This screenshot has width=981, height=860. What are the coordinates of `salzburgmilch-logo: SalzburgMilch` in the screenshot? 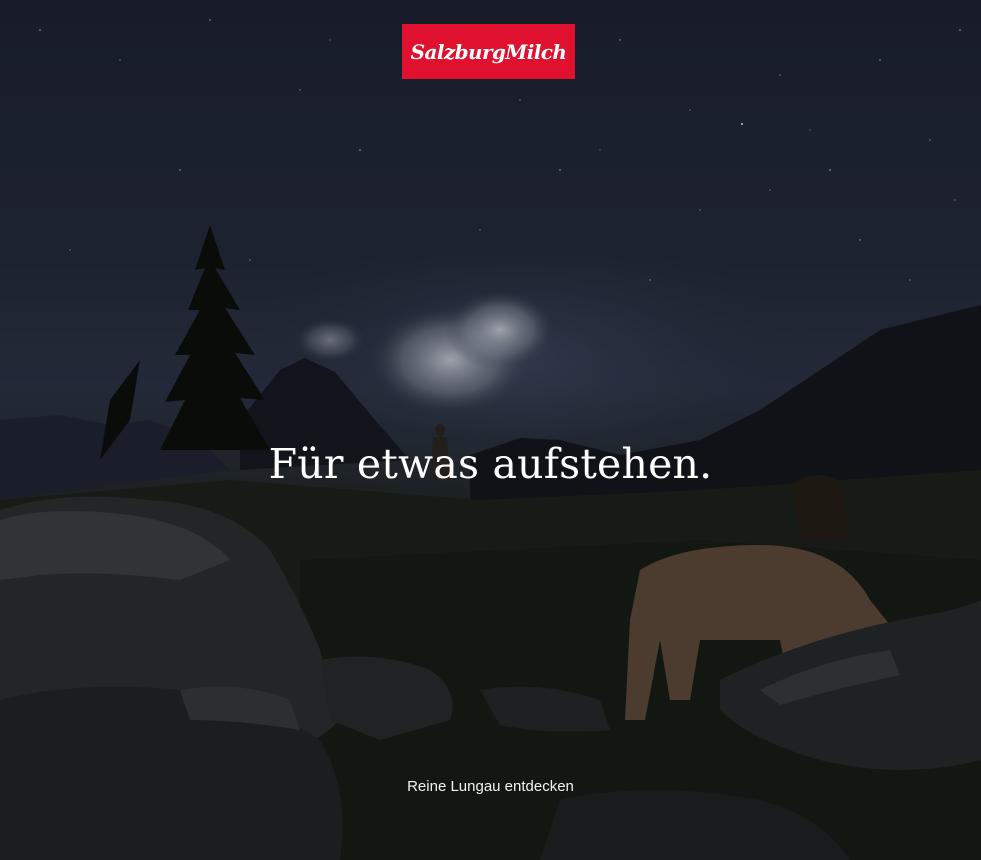 It's located at (488, 51).